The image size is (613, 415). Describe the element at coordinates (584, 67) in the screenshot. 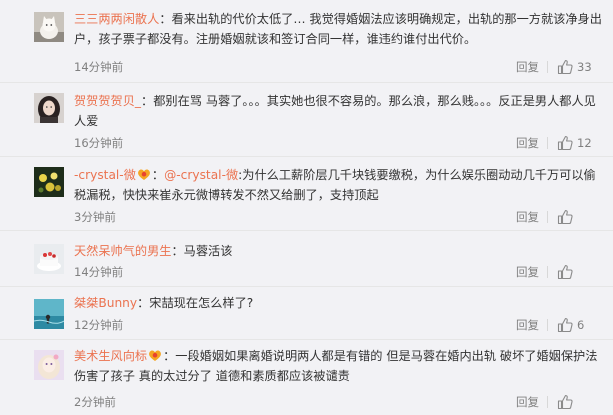

I see `like-count: 33` at that location.